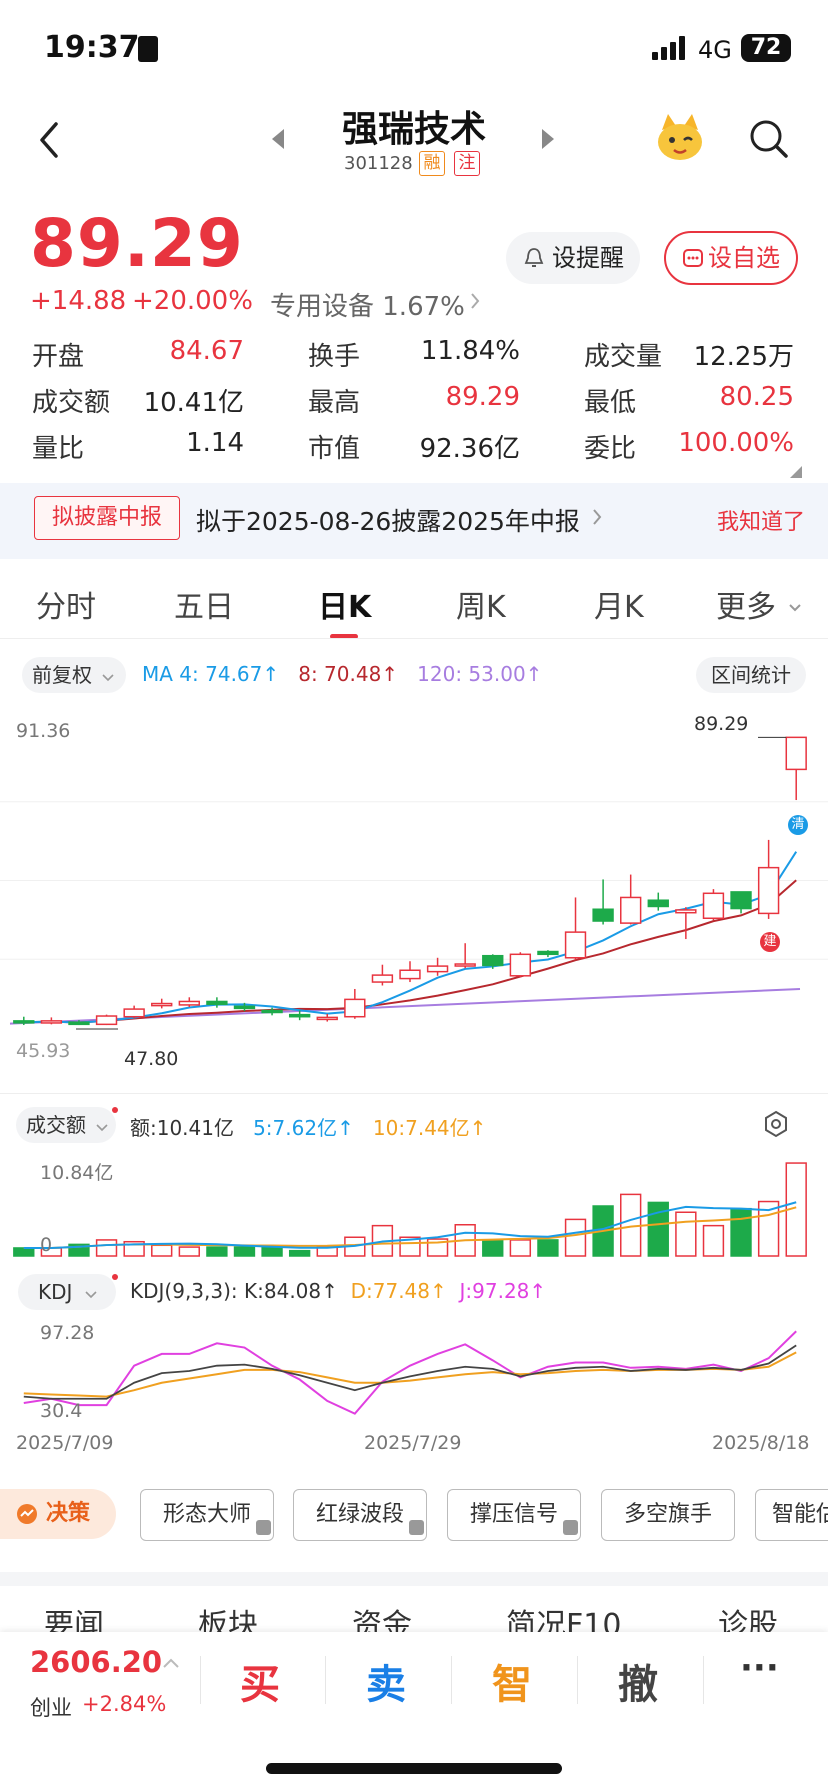  I want to click on vol-ma5-label: 5:7.62亿, so click(295, 1128).